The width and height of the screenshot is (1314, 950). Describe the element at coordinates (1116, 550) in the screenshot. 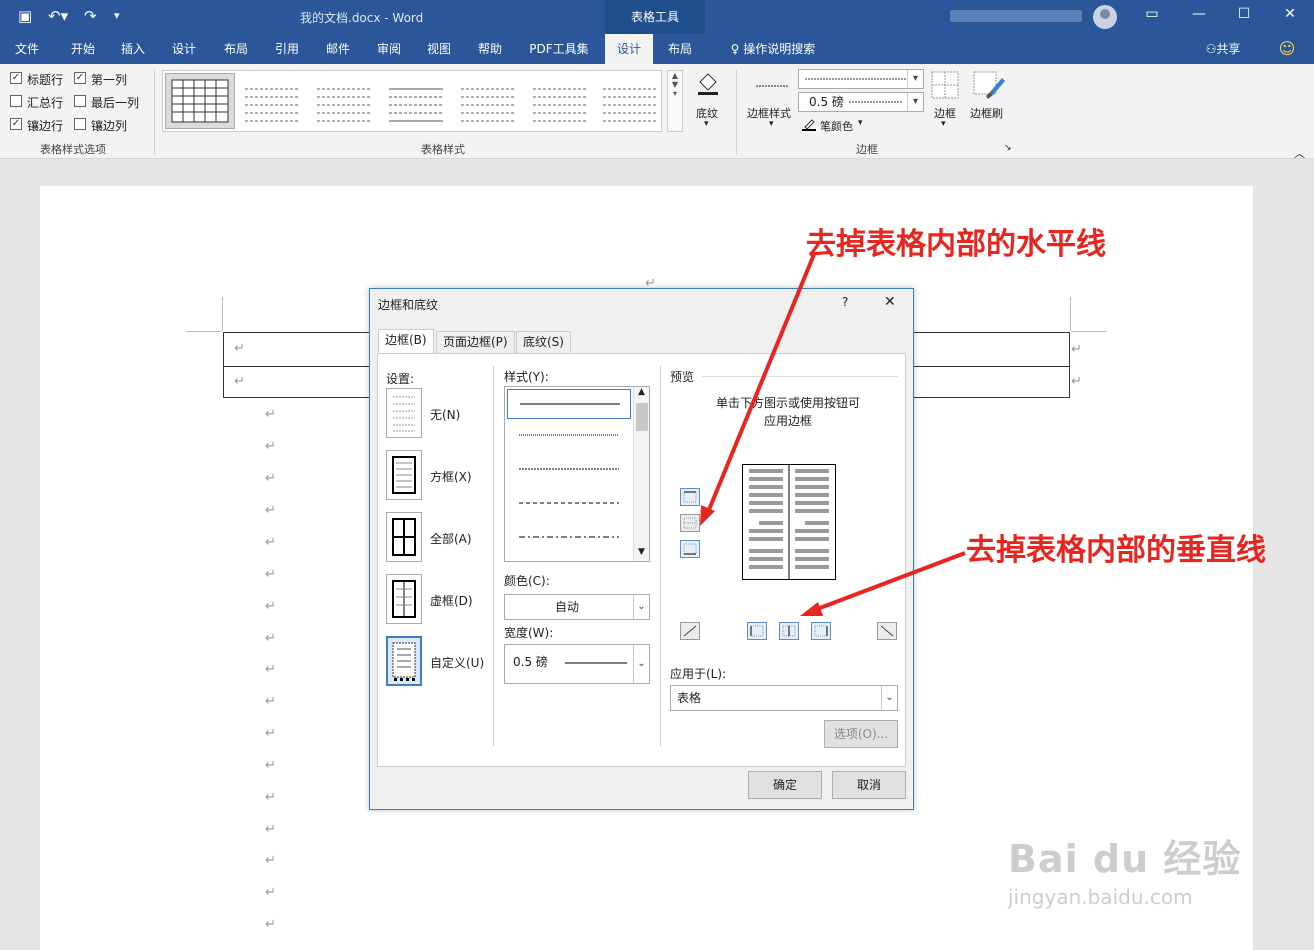

I see `annotation-vertical-lines: 去掉表格内部的垂直线` at that location.